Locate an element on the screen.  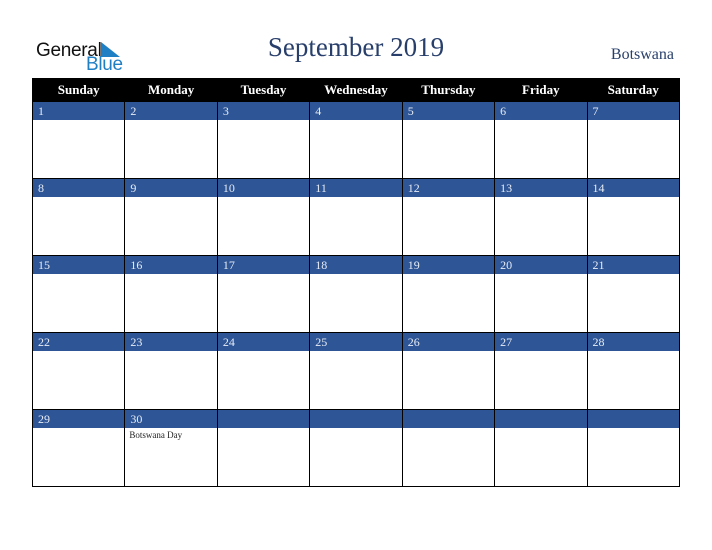
day-cell: 24 is located at coordinates (263, 371).